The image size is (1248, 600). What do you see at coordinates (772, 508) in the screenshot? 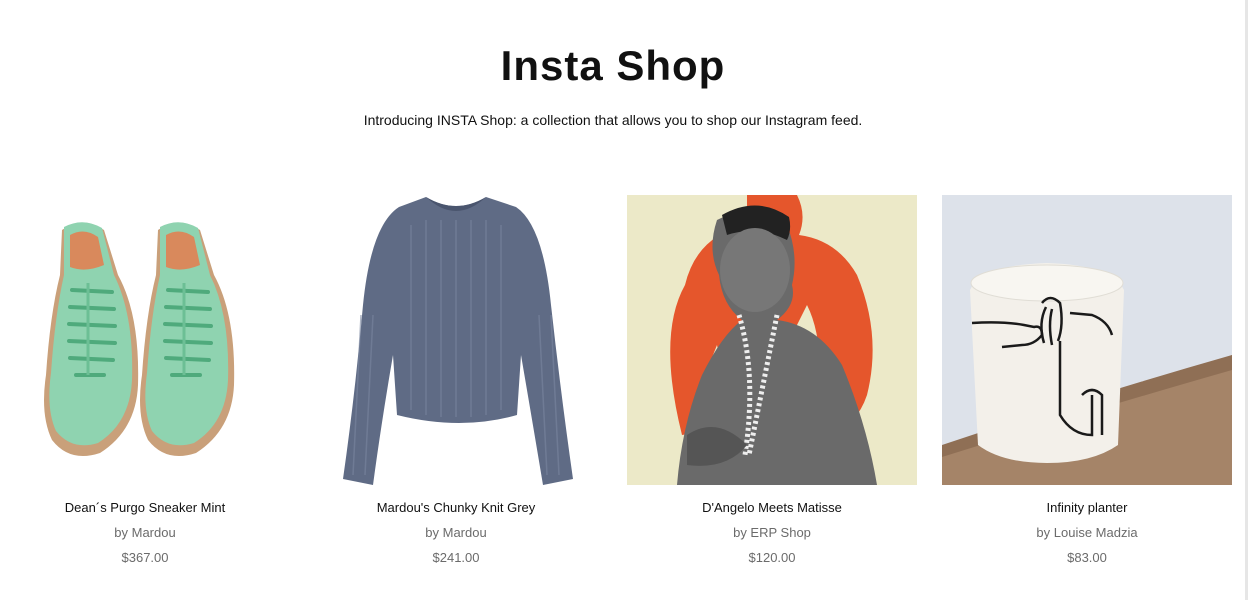
I see `product-name: D'Angelo Meets Matisse` at bounding box center [772, 508].